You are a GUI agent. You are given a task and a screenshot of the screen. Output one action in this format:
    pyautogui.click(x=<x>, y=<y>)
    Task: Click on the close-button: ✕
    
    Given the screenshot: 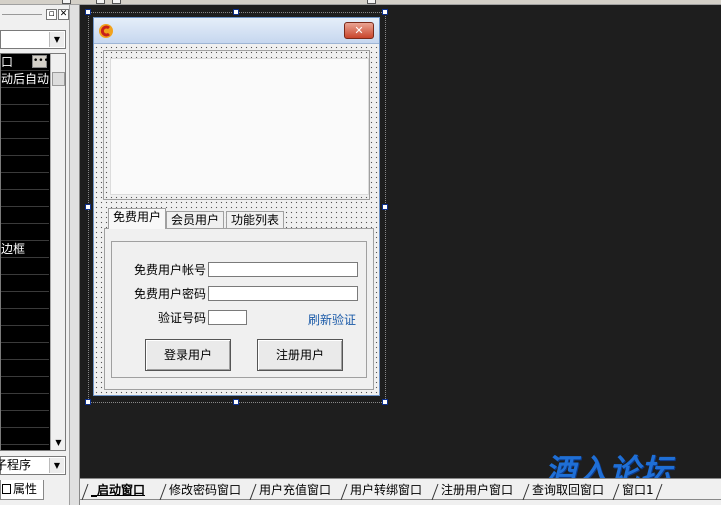 What is the action you would take?
    pyautogui.click(x=359, y=30)
    